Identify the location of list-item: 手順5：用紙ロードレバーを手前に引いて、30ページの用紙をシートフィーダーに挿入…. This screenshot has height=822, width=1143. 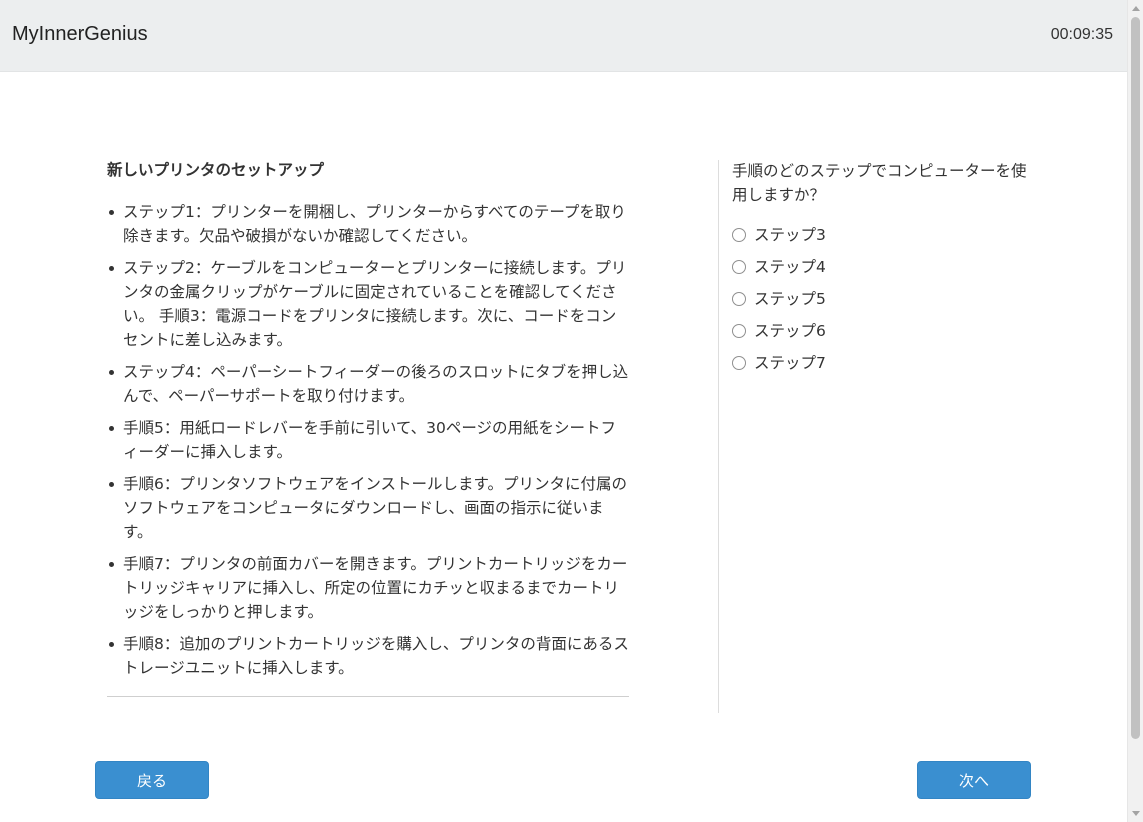
(368, 440).